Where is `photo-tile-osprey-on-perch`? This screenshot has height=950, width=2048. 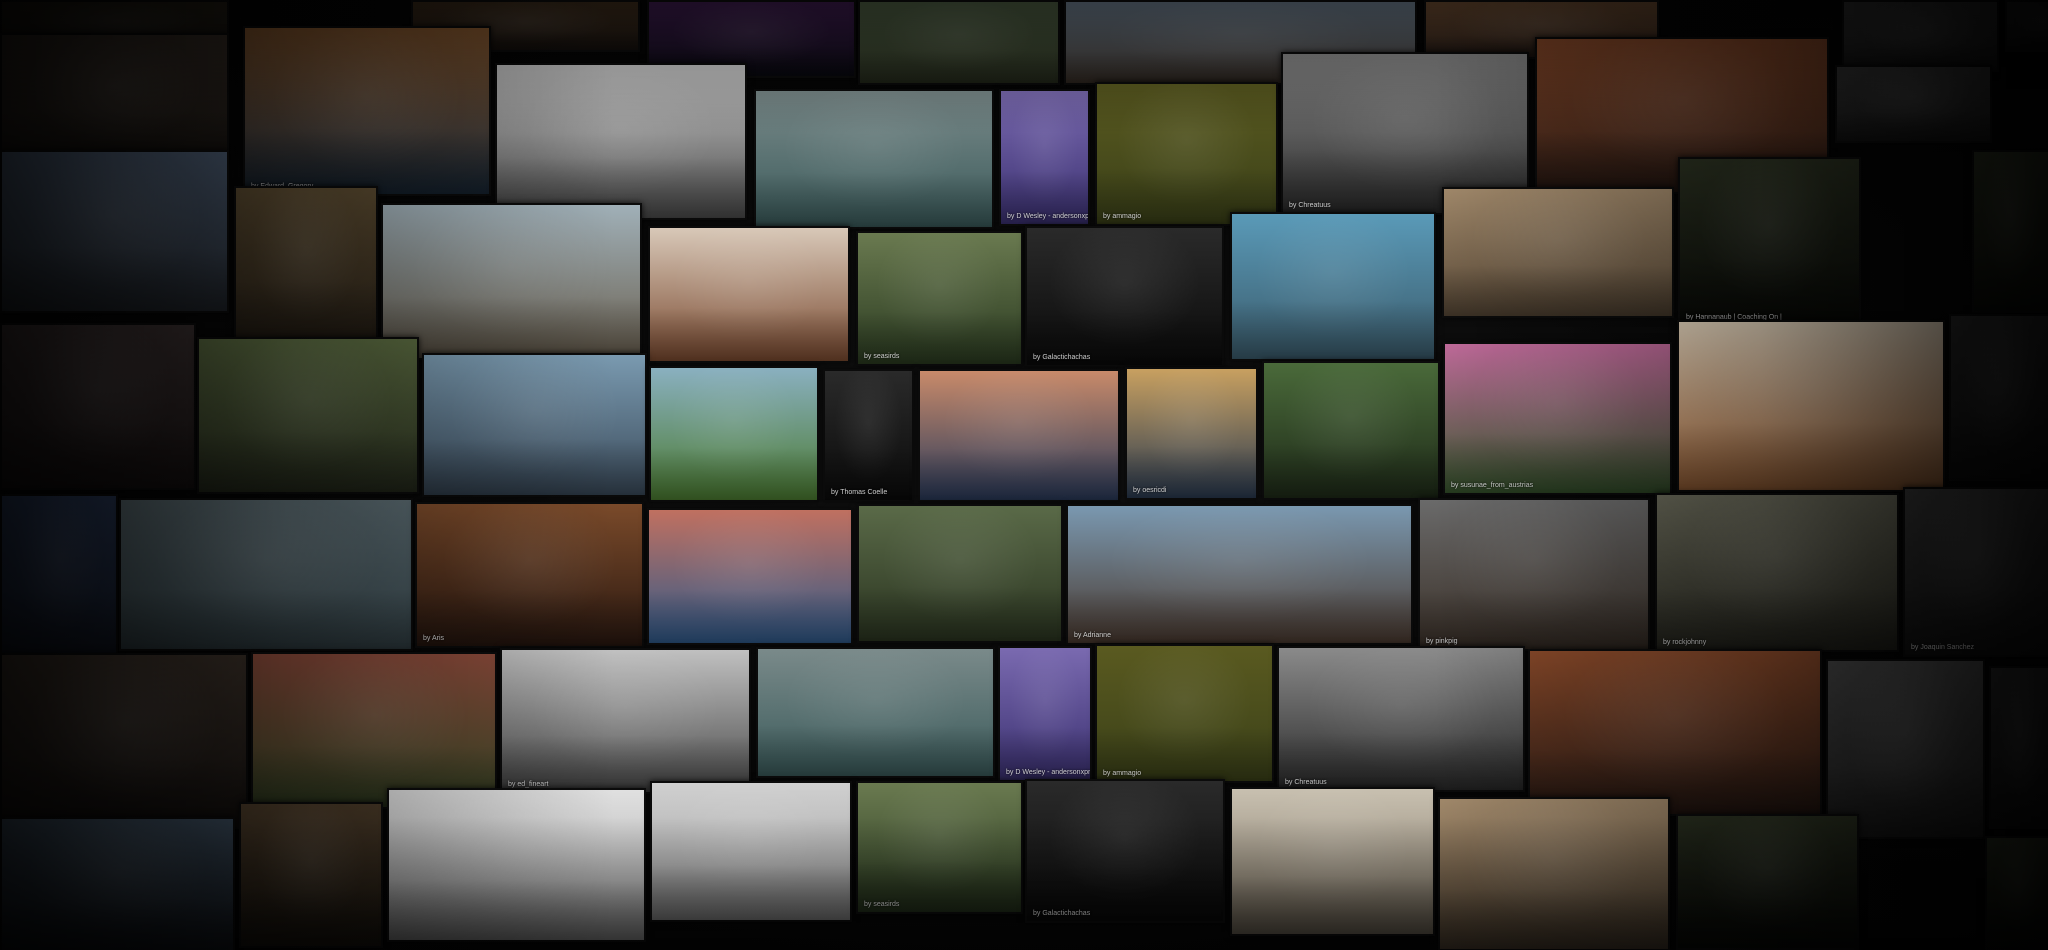
photo-tile-osprey-on-perch is located at coordinates (1332, 861).